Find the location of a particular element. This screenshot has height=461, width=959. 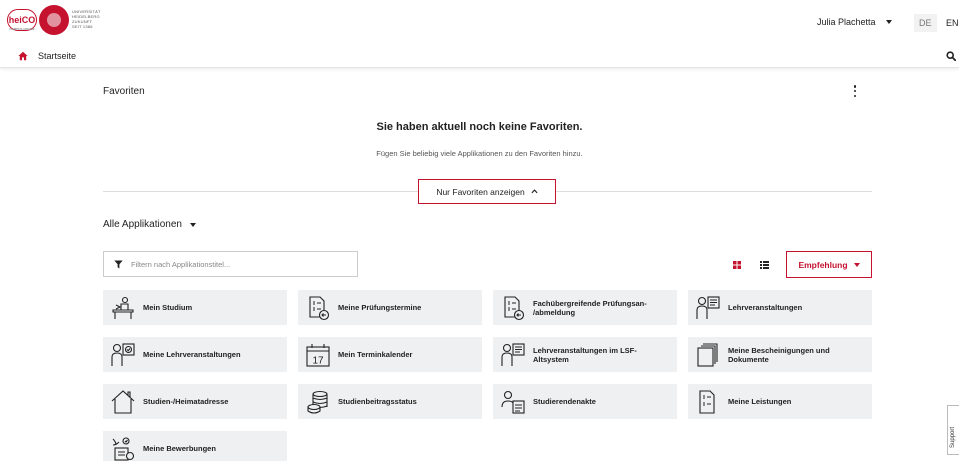

app-tile-lehrveranstaltungen-lsf: Lehrveranstaltungen im LSF- Altsystem is located at coordinates (585, 354).